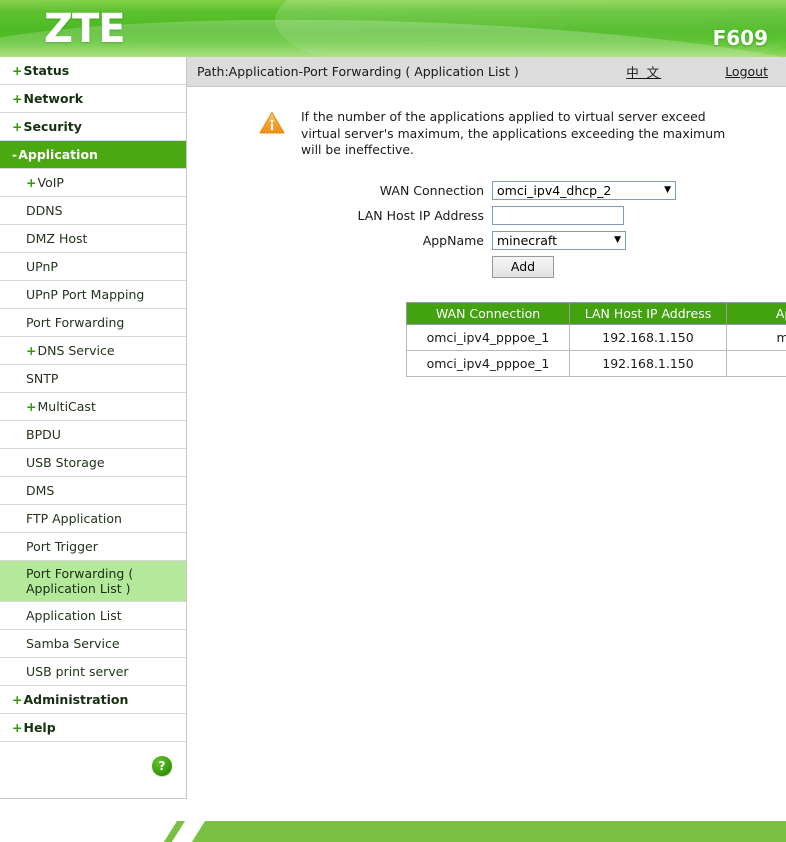  I want to click on cell-wan-connection: omci_ipv4_pppoe_1, so click(488, 363).